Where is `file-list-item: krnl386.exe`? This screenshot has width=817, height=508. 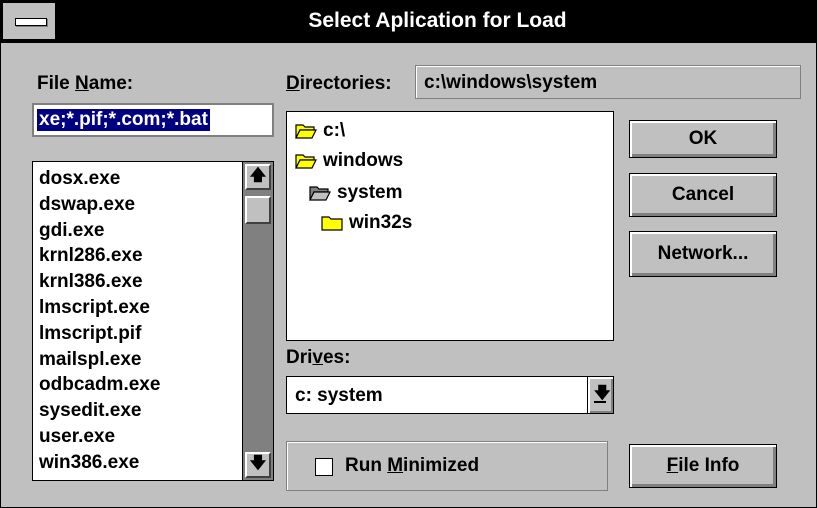
file-list-item: krnl386.exe is located at coordinates (91, 282).